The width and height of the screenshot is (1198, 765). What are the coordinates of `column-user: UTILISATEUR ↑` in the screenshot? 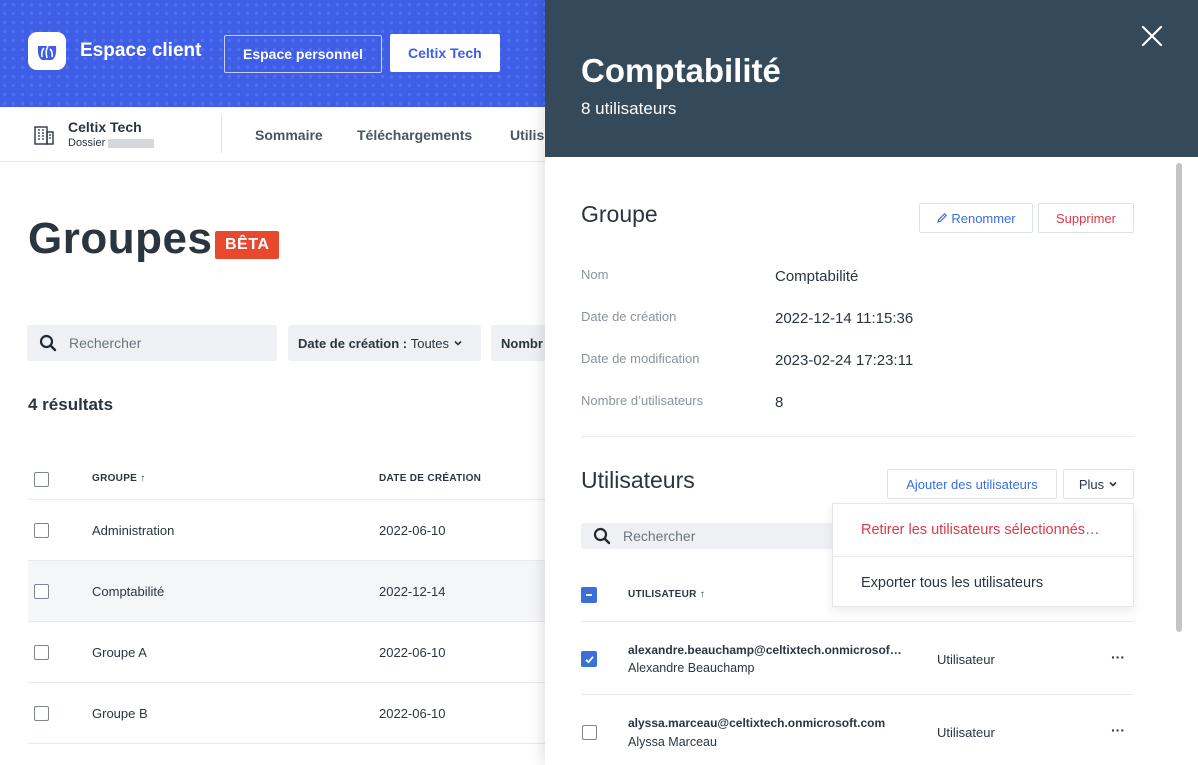 It's located at (666, 594).